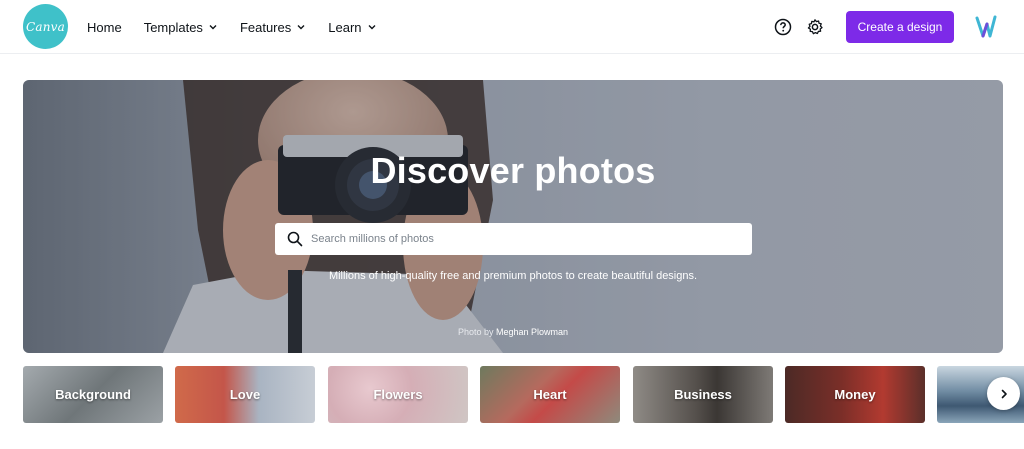 The image size is (1024, 449). What do you see at coordinates (986, 27) in the screenshot?
I see `user-avatar` at bounding box center [986, 27].